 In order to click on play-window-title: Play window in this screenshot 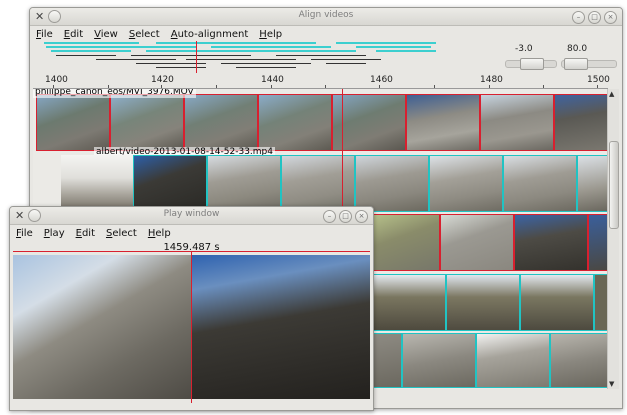, I will do `click(191, 214)`.